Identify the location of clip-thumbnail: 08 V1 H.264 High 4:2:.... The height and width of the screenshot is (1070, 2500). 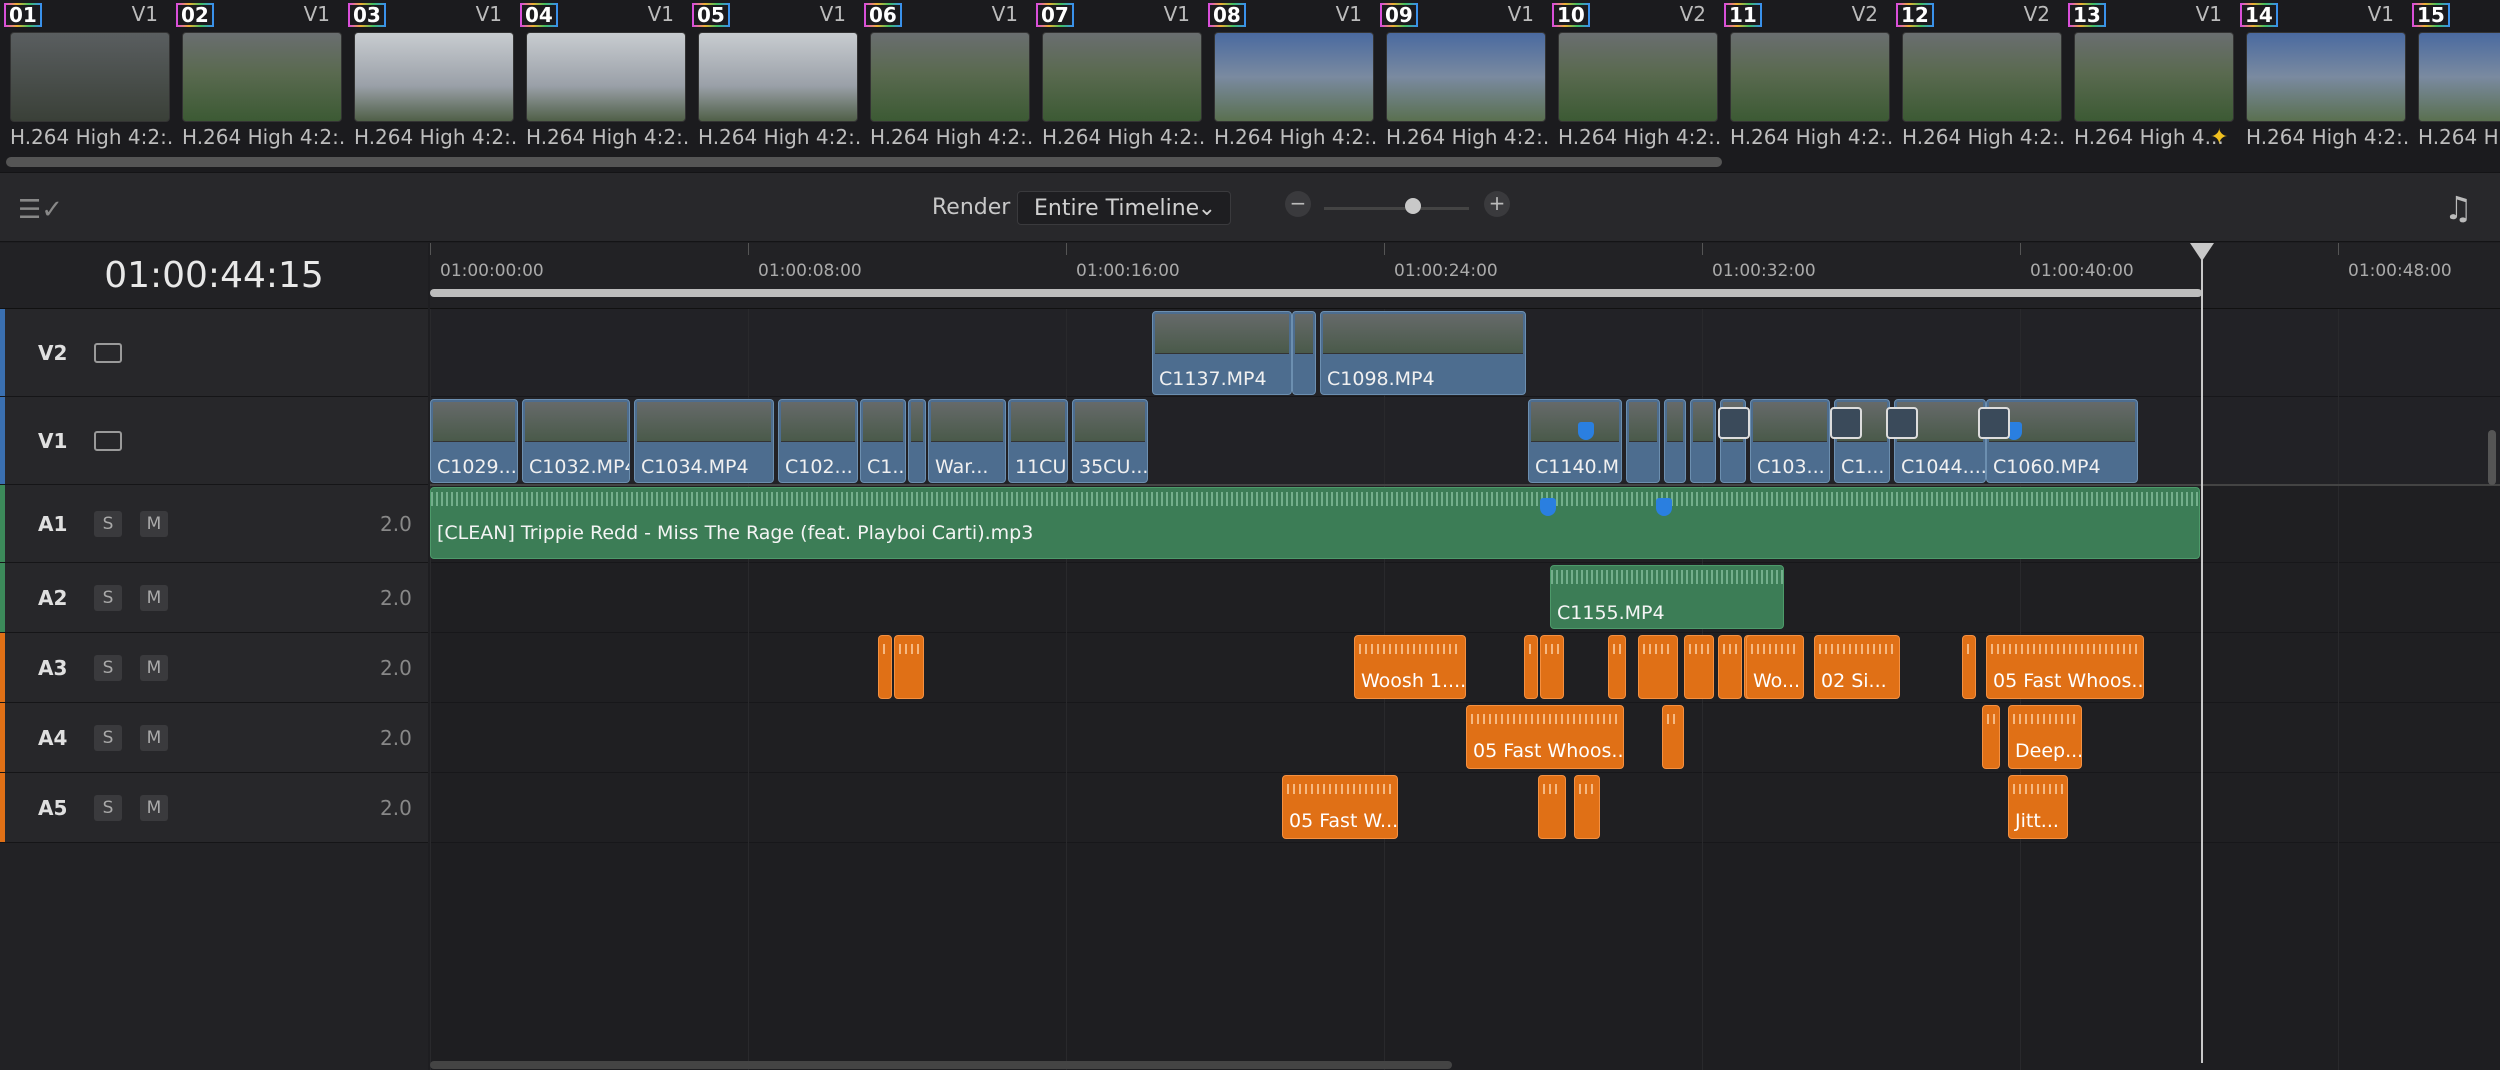
(1290, 80).